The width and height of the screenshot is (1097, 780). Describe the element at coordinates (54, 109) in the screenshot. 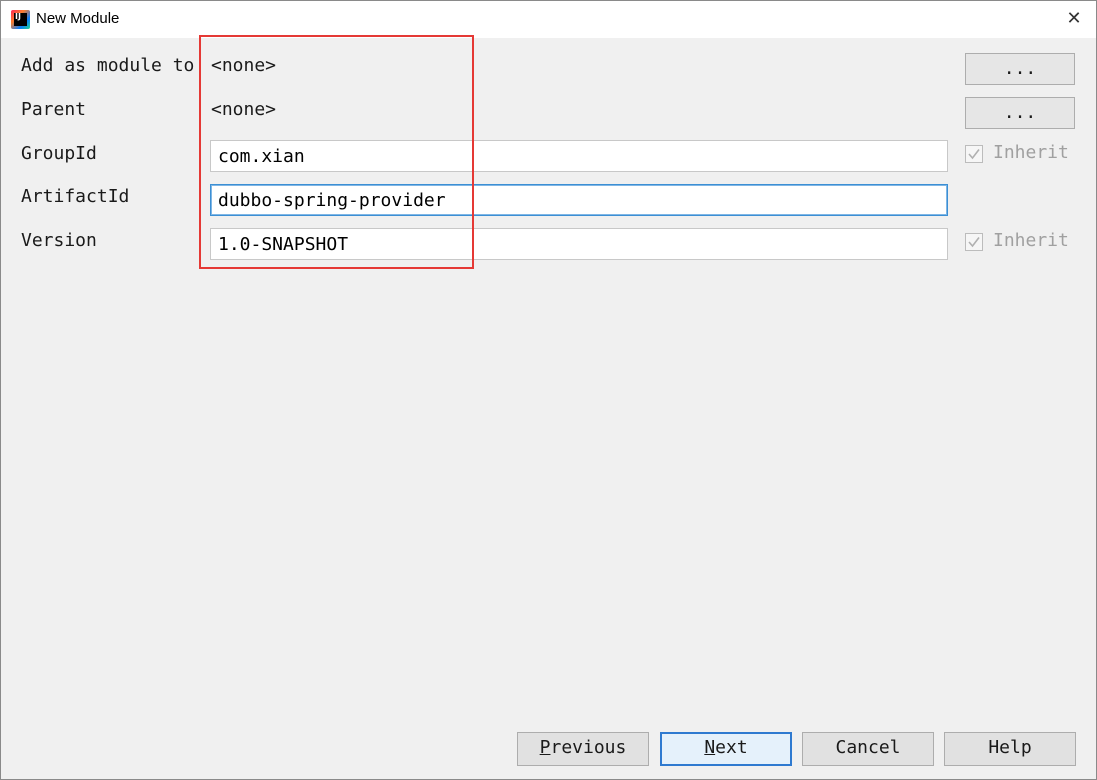

I see `parent-label: Parent` at that location.